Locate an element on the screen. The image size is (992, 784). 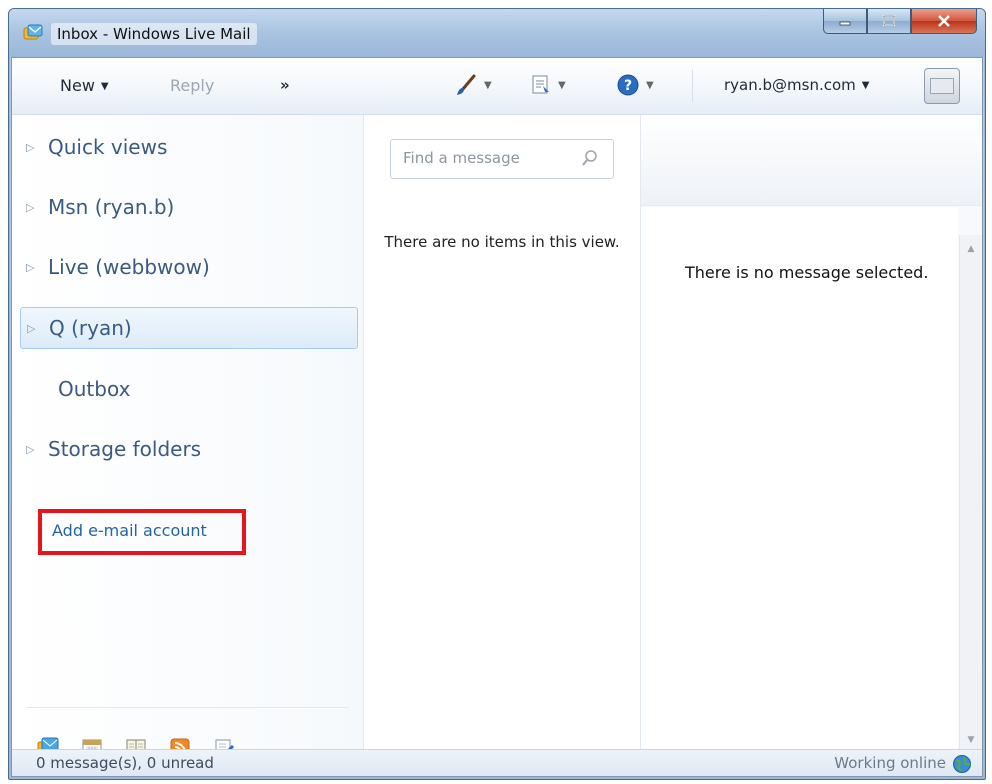
connection-status: Working online is located at coordinates (890, 763).